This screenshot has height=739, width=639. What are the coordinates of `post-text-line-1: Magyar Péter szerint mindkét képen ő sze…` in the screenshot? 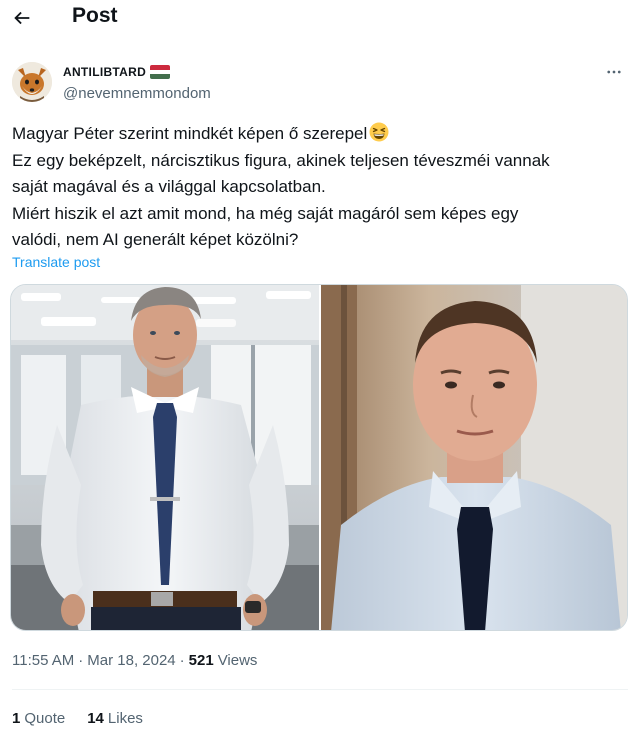 It's located at (190, 133).